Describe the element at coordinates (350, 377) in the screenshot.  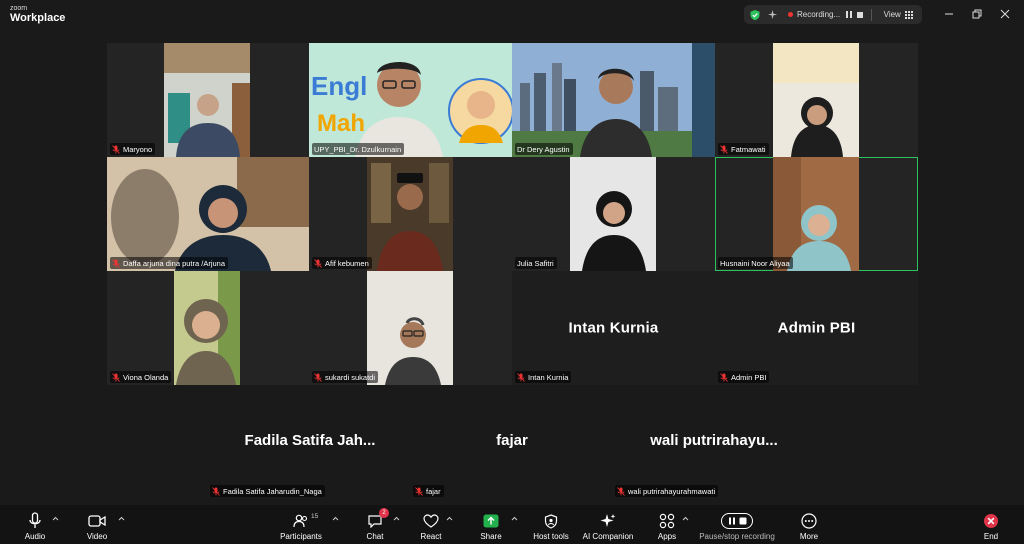
I see `participant-name: sukardi sukatdi` at that location.